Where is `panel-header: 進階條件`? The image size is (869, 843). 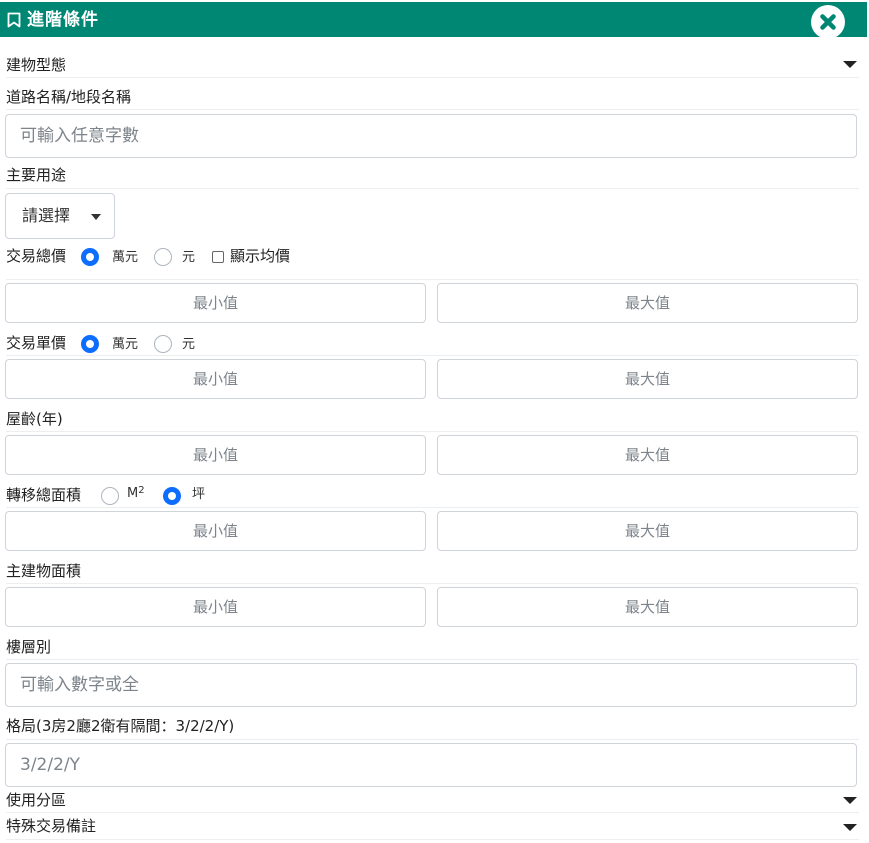
panel-header: 進階條件 is located at coordinates (433, 20).